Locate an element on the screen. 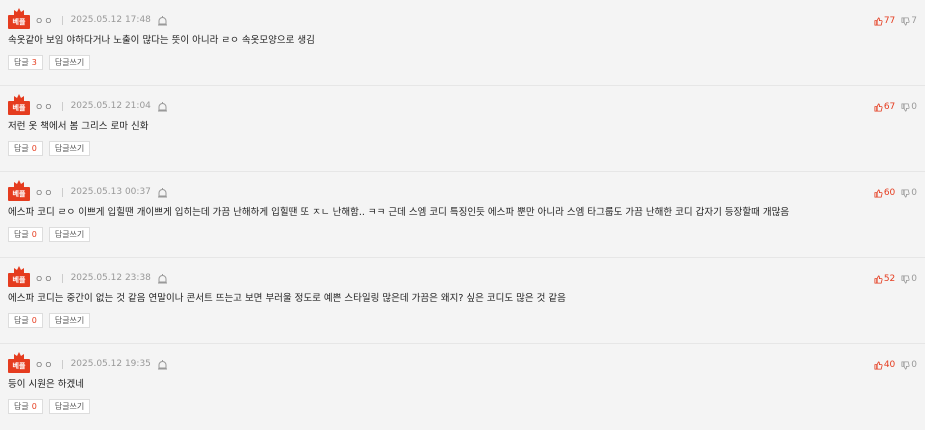 The width and height of the screenshot is (925, 430). comment-meta: 베플 ㅇㅇ 2025.05.12 19:35 is located at coordinates (462, 363).